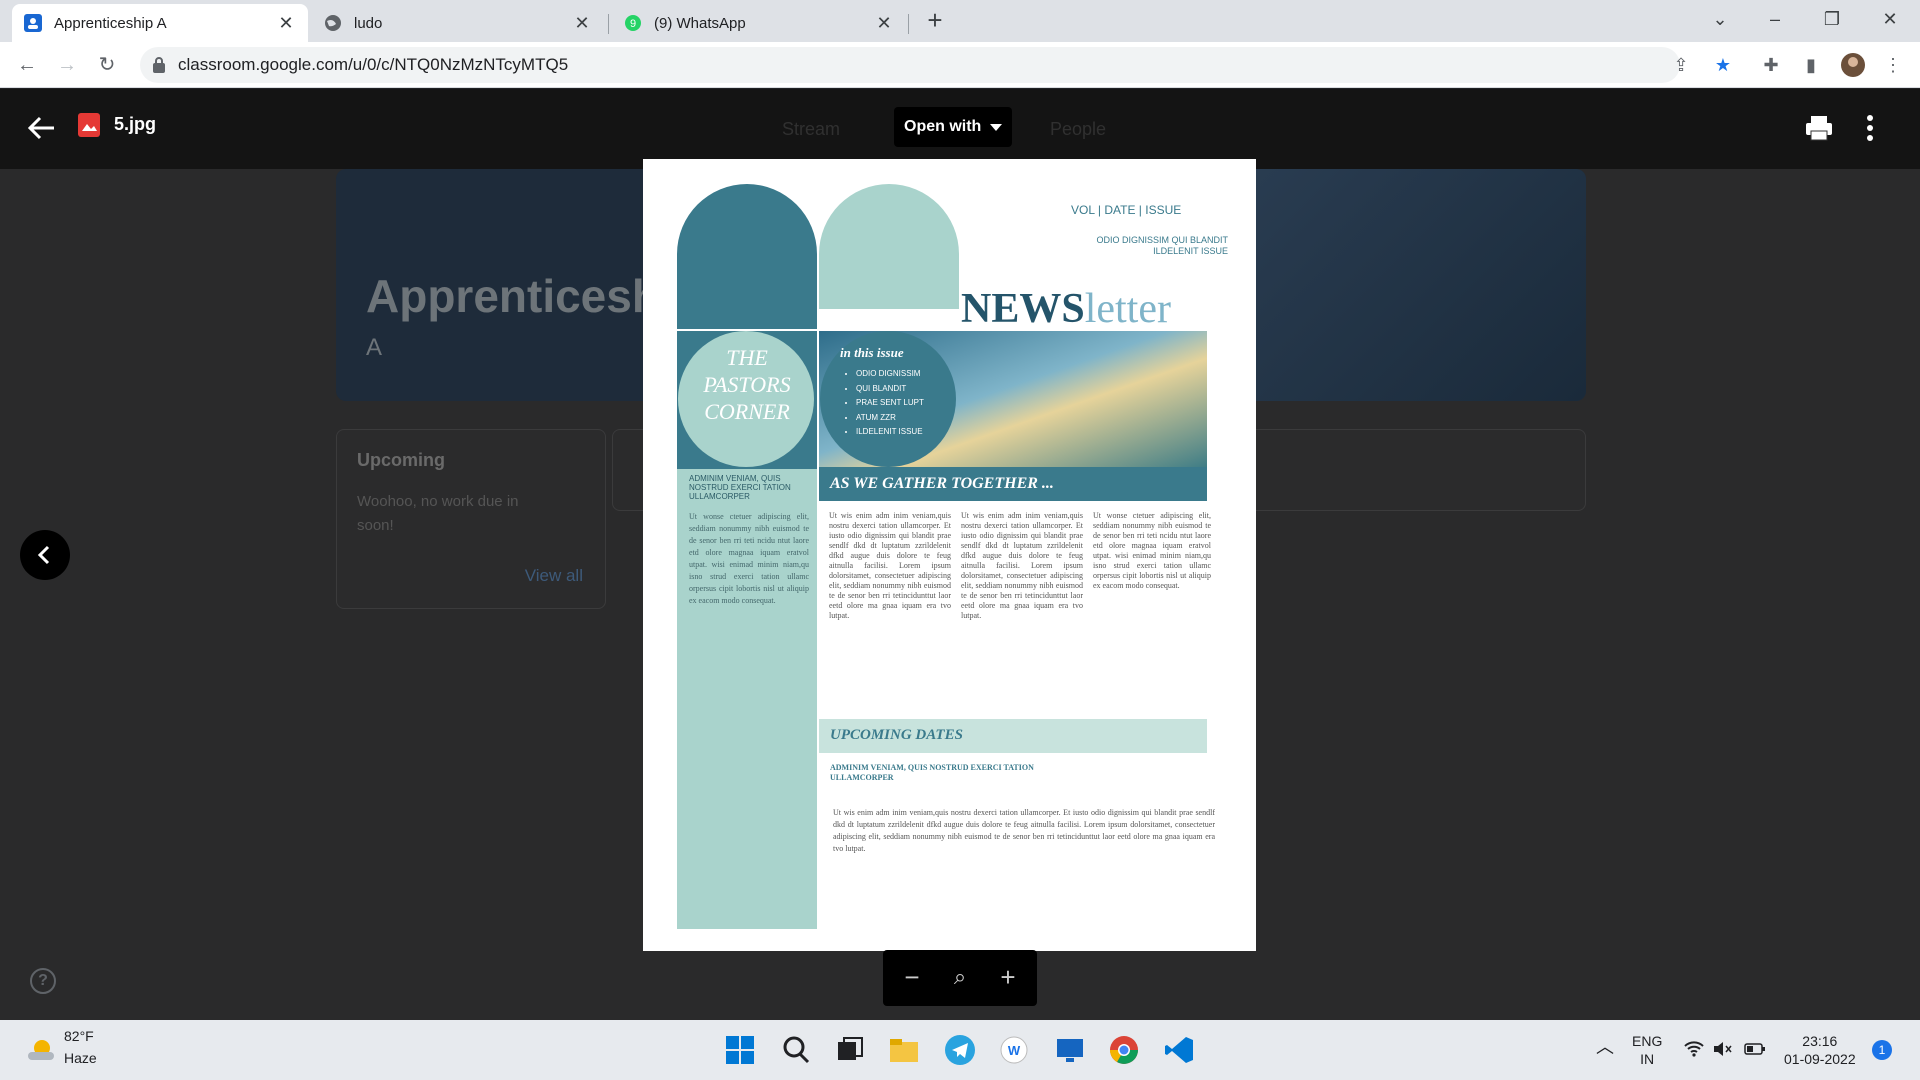 This screenshot has width=1920, height=1080. Describe the element at coordinates (935, 21) in the screenshot. I see `new-tab-button: +` at that location.